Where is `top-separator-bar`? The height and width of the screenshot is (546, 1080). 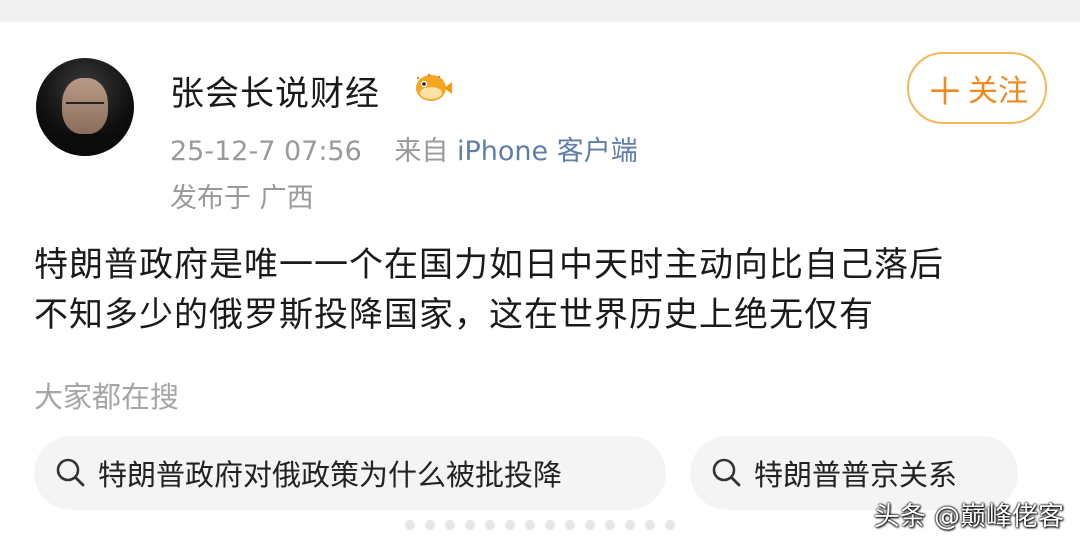
top-separator-bar is located at coordinates (540, 11).